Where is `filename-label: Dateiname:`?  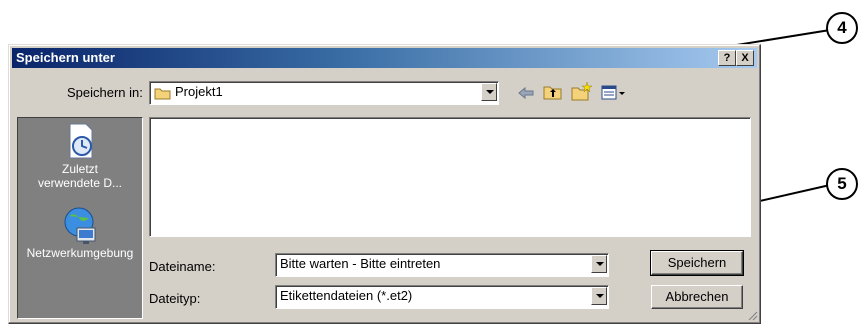
filename-label: Dateiname: is located at coordinates (182, 266).